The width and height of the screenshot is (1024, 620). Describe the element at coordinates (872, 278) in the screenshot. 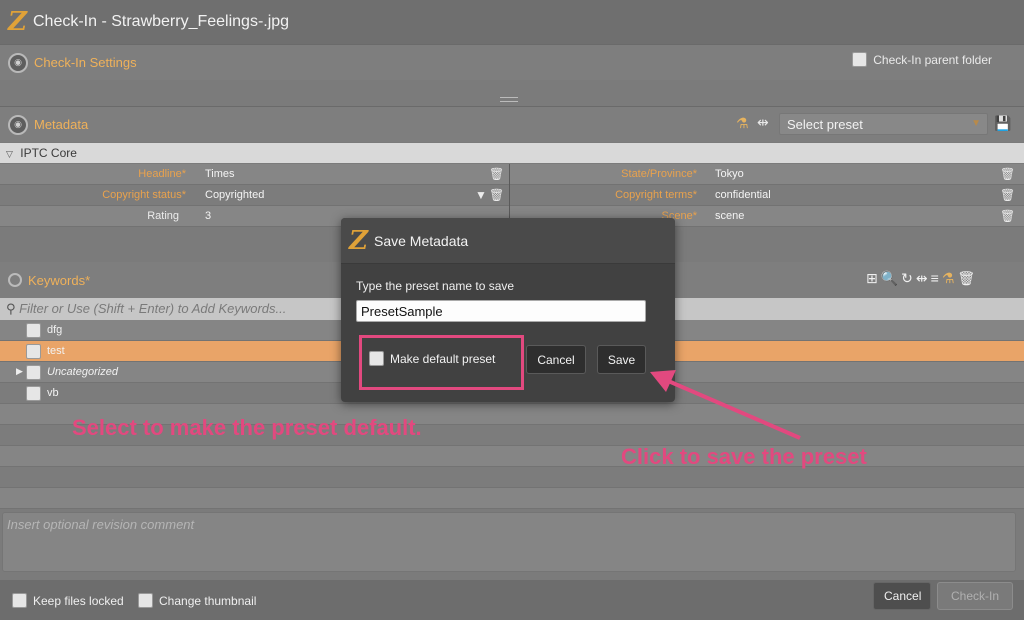

I see `tree-view-icon: ⊞` at that location.